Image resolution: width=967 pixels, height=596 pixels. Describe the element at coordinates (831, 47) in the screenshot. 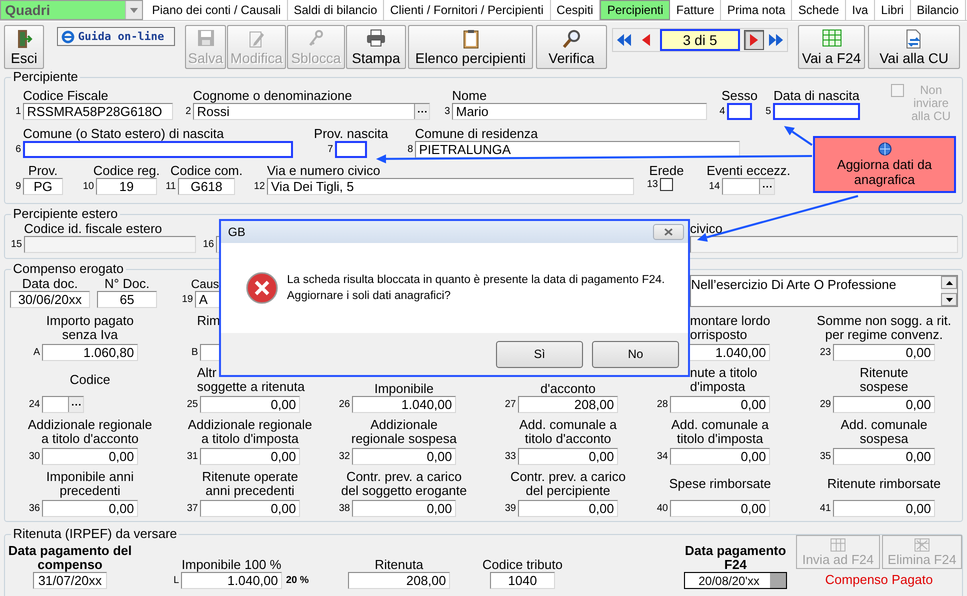

I see `toolbar-button: Vai a F24` at that location.